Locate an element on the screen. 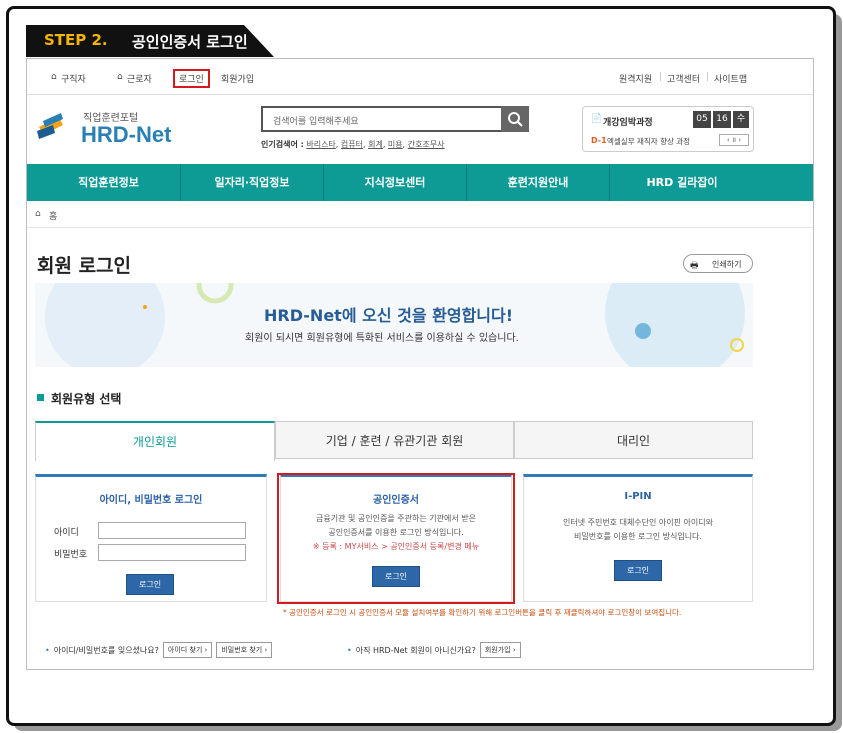  keyword-link: 간호조무사 is located at coordinates (426, 144).